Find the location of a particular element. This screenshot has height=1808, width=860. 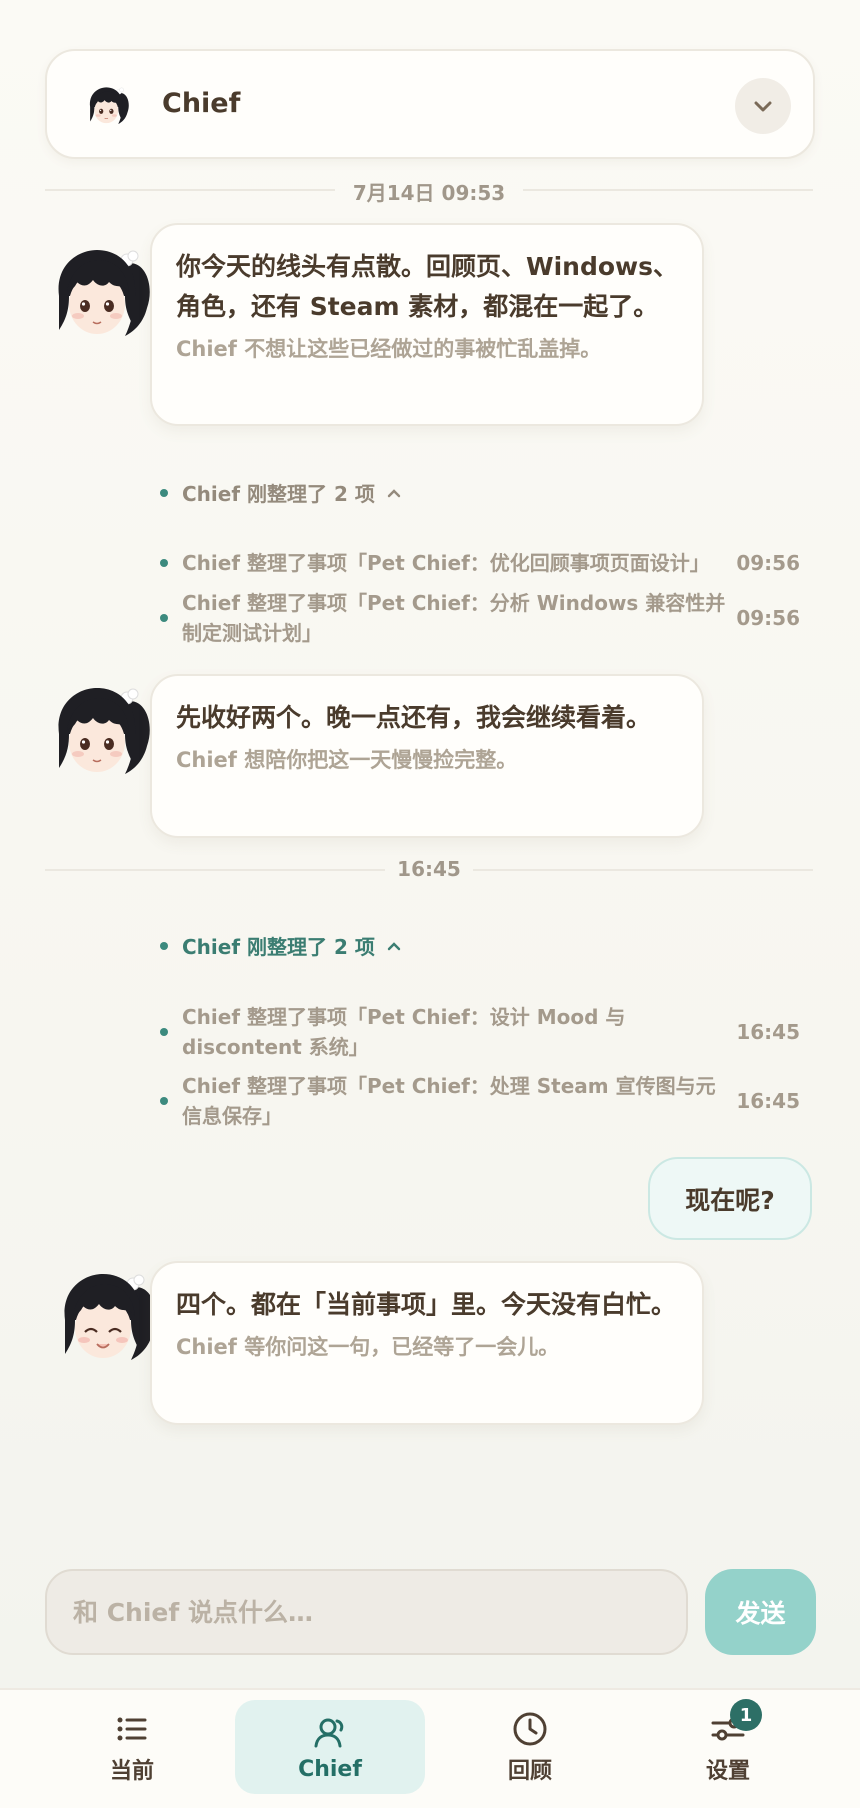

date-divider: 7月14日 09:53 is located at coordinates (429, 190).